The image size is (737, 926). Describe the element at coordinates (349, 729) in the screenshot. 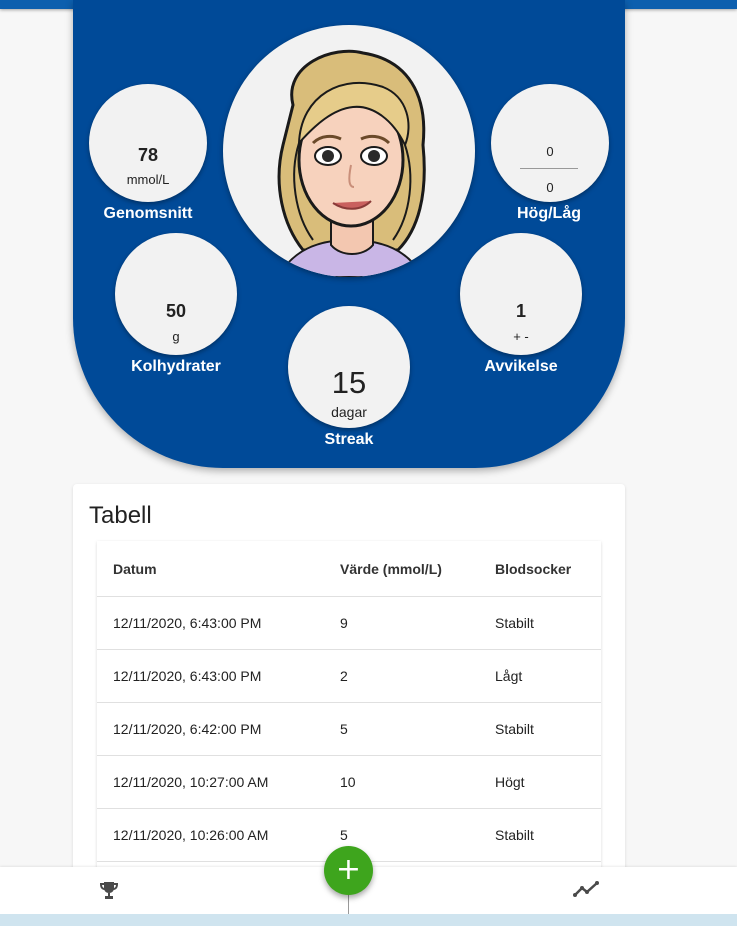

I see `table-row: 12/11/2020, 6:42:00 PM 5 Stabilt` at that location.